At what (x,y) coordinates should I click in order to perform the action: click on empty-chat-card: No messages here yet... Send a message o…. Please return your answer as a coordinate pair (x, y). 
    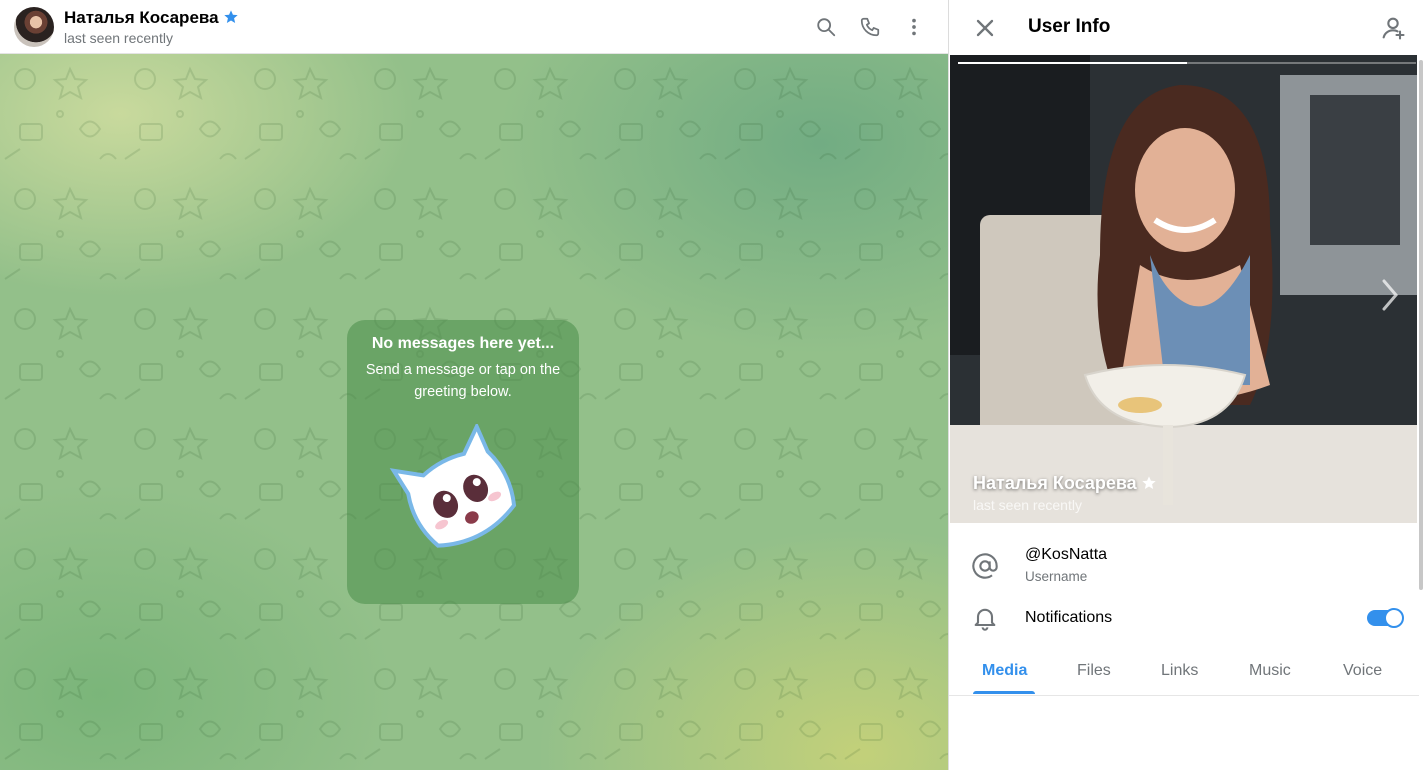
    Looking at the image, I should click on (463, 462).